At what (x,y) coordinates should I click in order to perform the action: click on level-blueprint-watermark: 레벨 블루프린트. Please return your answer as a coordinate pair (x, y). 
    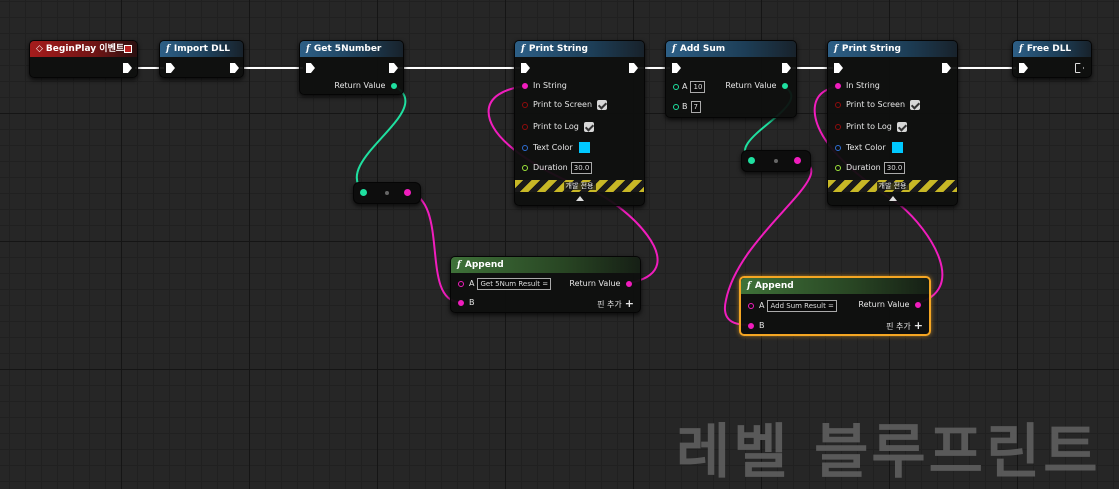
    Looking at the image, I should click on (888, 451).